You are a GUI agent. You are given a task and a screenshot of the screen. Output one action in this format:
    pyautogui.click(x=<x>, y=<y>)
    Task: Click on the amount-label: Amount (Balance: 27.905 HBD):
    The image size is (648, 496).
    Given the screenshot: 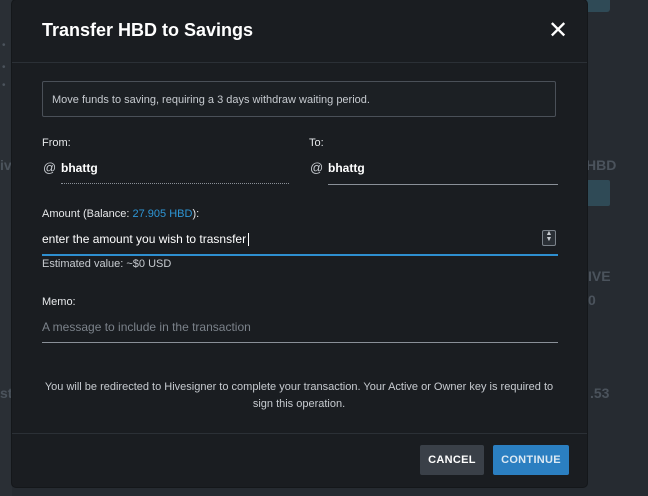 What is the action you would take?
    pyautogui.click(x=121, y=214)
    